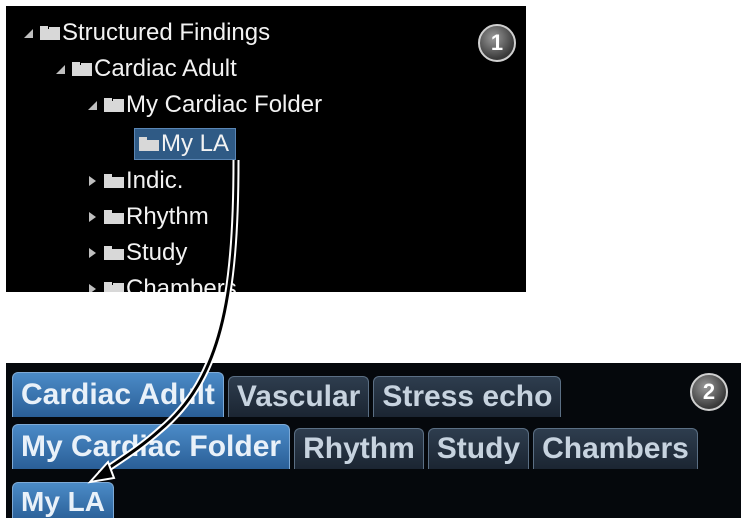  What do you see at coordinates (165, 68) in the screenshot?
I see `tree-item-label: Cardiac Adult` at bounding box center [165, 68].